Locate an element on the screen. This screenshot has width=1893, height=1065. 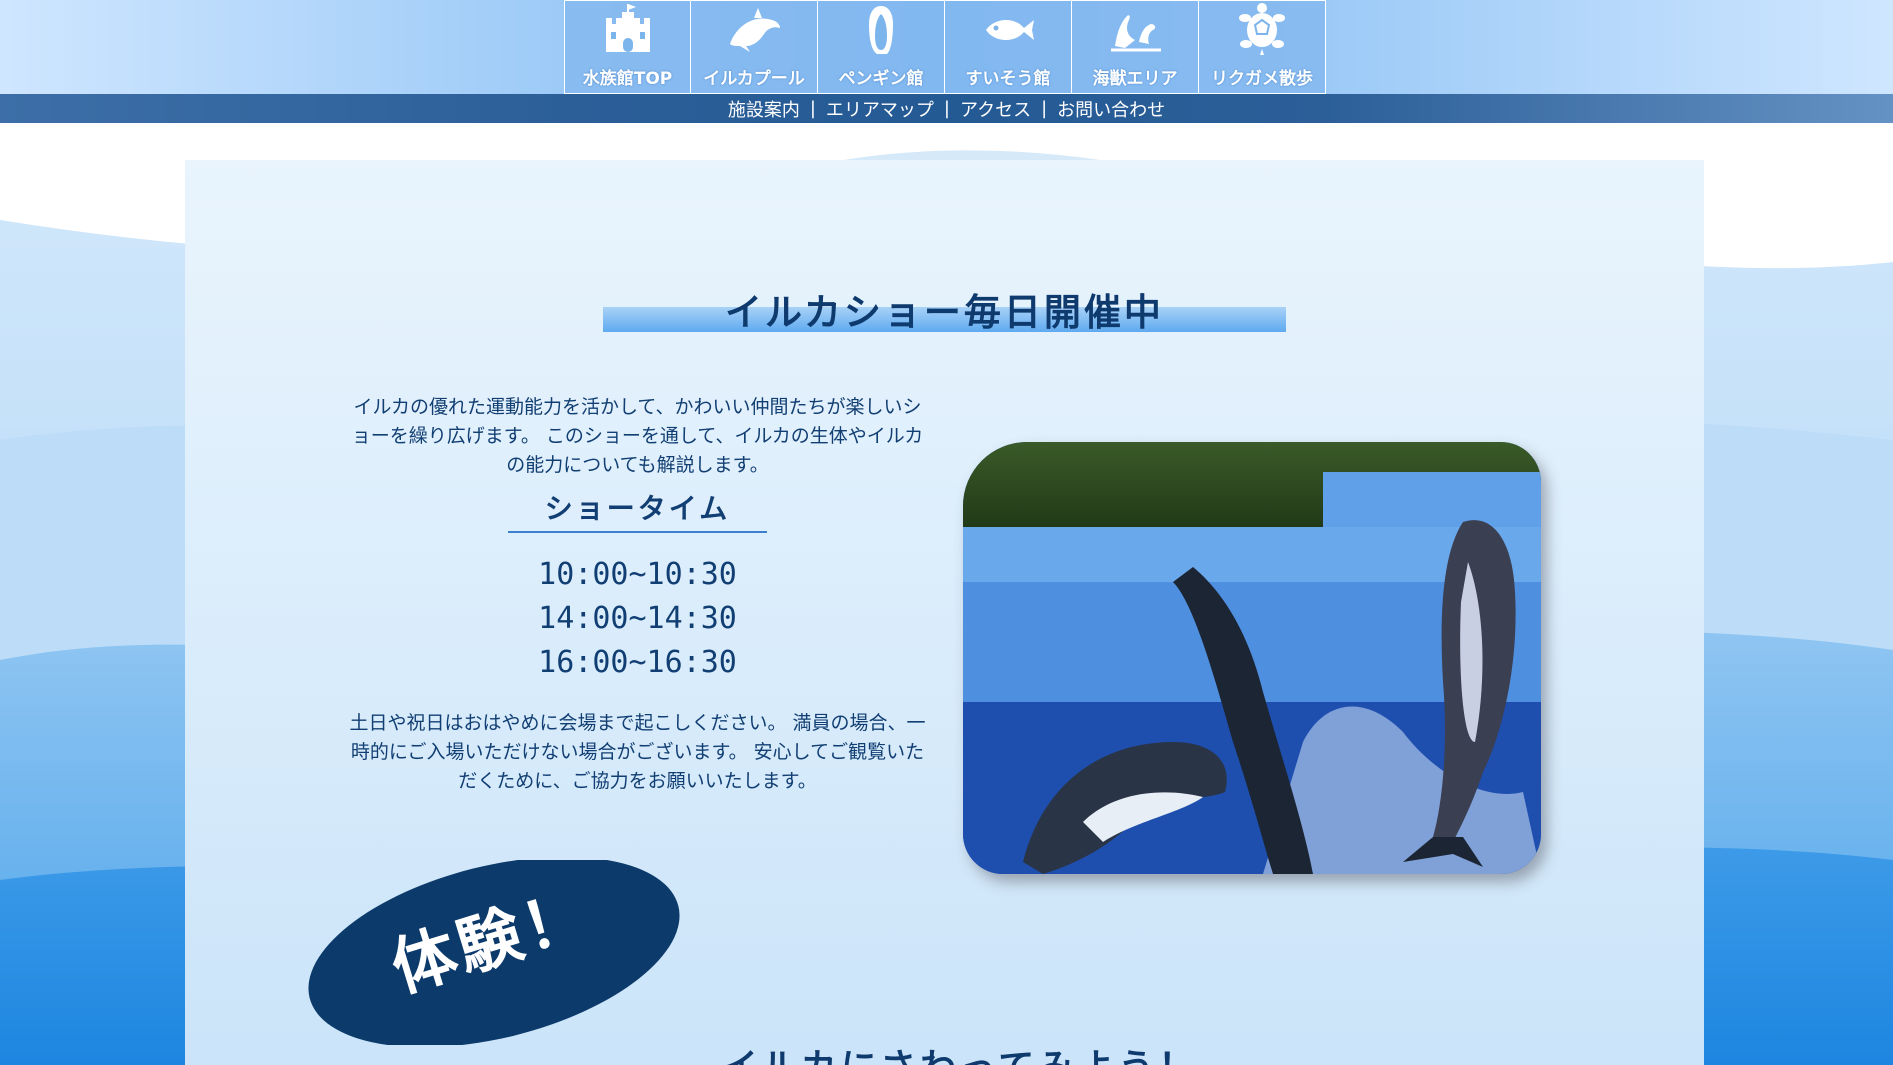
castle-icon is located at coordinates (627, 28).